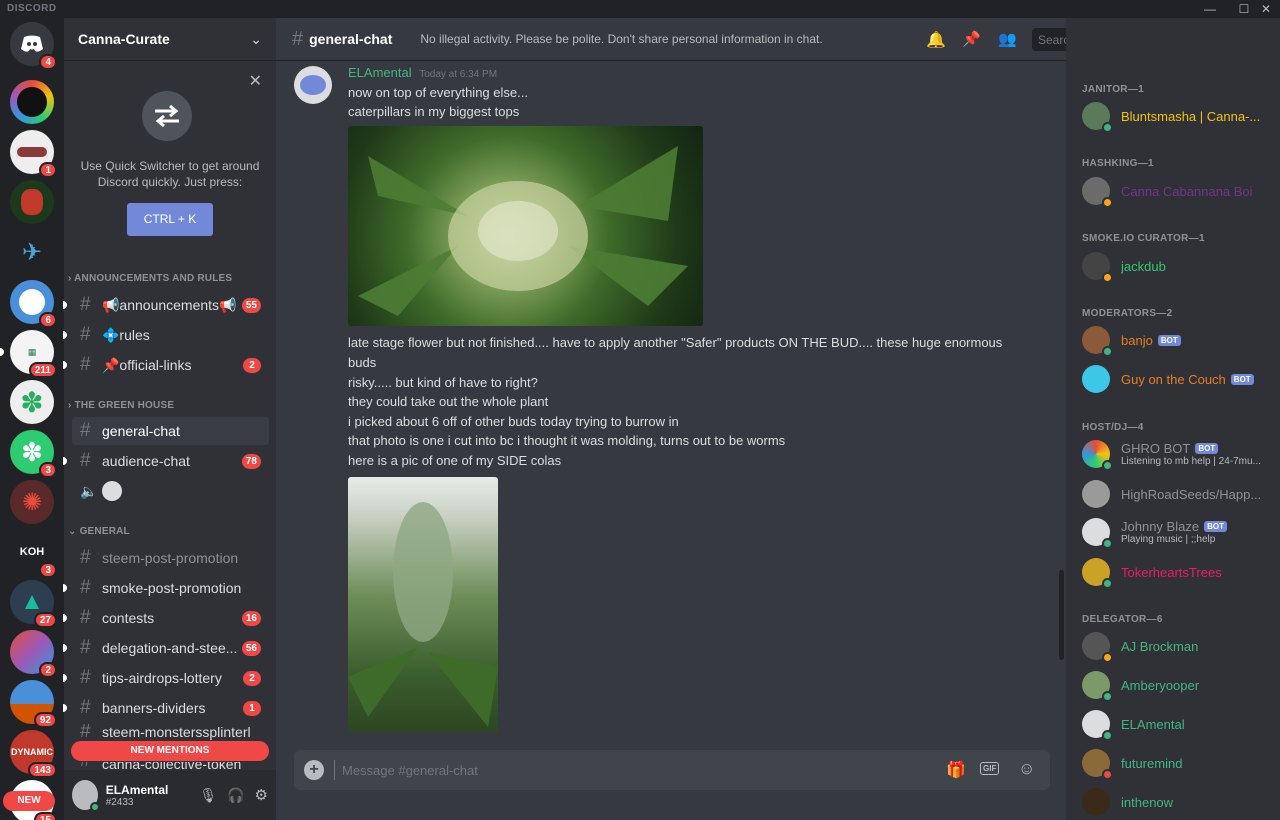  What do you see at coordinates (170, 751) in the screenshot?
I see `new-mentions-button: NEW MENTIONS` at bounding box center [170, 751].